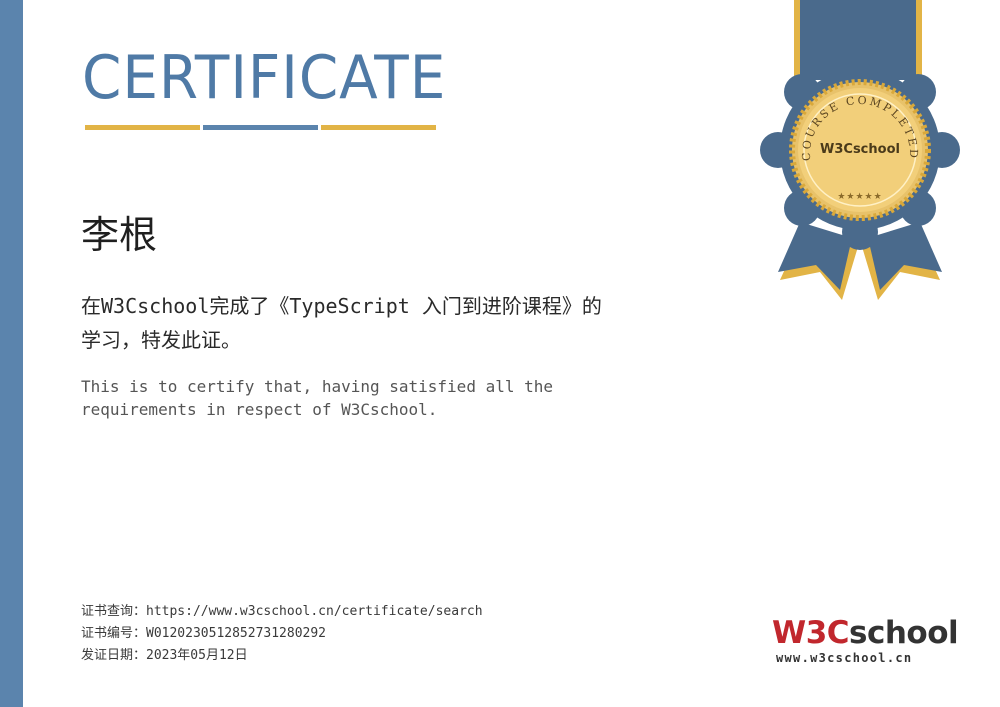 The width and height of the screenshot is (1000, 707). What do you see at coordinates (844, 658) in the screenshot?
I see `brand-url: www.w3cschool.cn` at bounding box center [844, 658].